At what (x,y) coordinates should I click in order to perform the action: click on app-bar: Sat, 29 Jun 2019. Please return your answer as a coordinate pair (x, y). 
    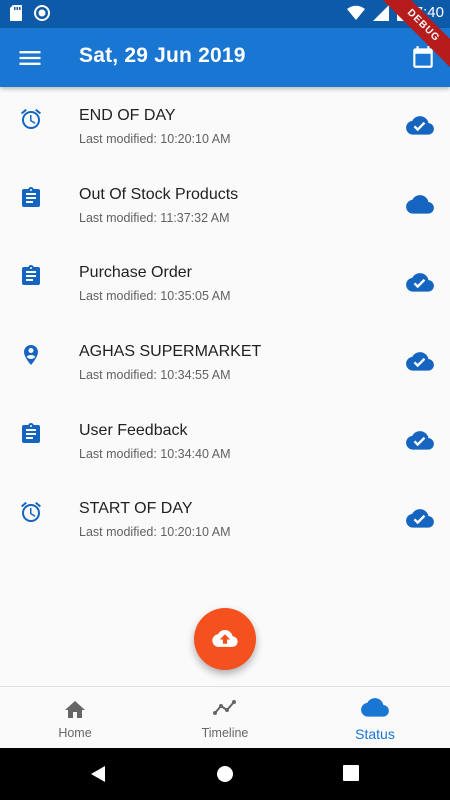
    Looking at the image, I should click on (225, 57).